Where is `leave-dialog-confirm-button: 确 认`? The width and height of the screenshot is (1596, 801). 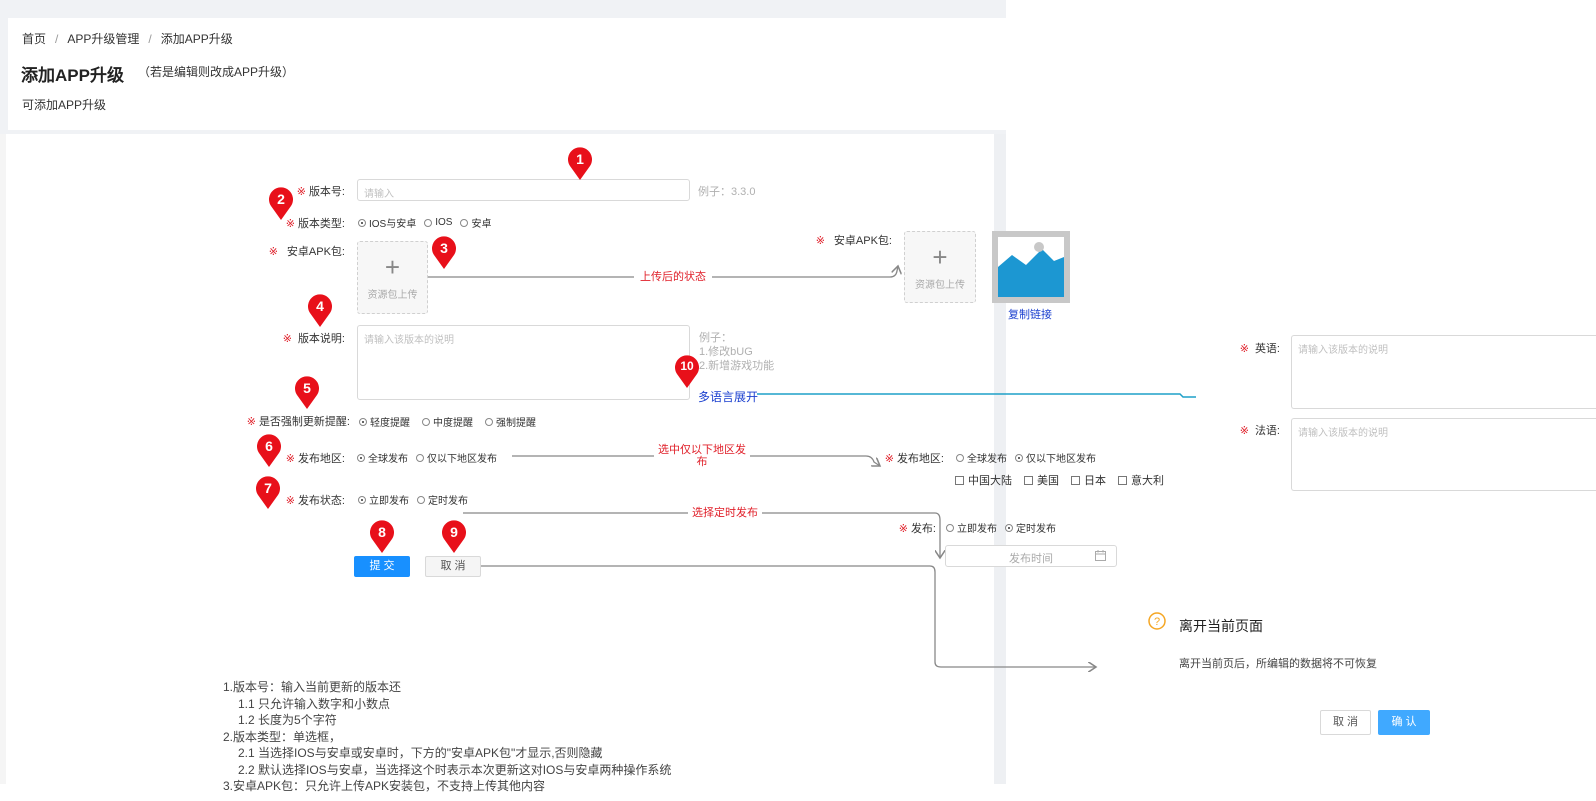
leave-dialog-confirm-button: 确 认 is located at coordinates (1404, 722).